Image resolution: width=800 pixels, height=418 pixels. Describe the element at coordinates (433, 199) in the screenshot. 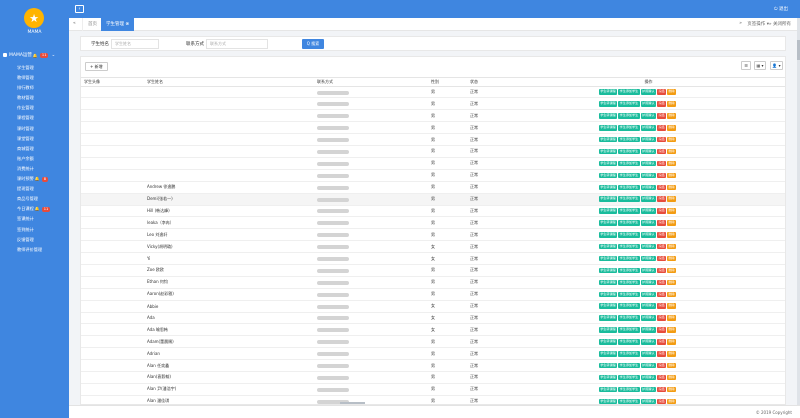

I see `table-row: Demi(张若一) 男正常 学生转课程 学生添加学生 护照确认 冻结 删除` at that location.